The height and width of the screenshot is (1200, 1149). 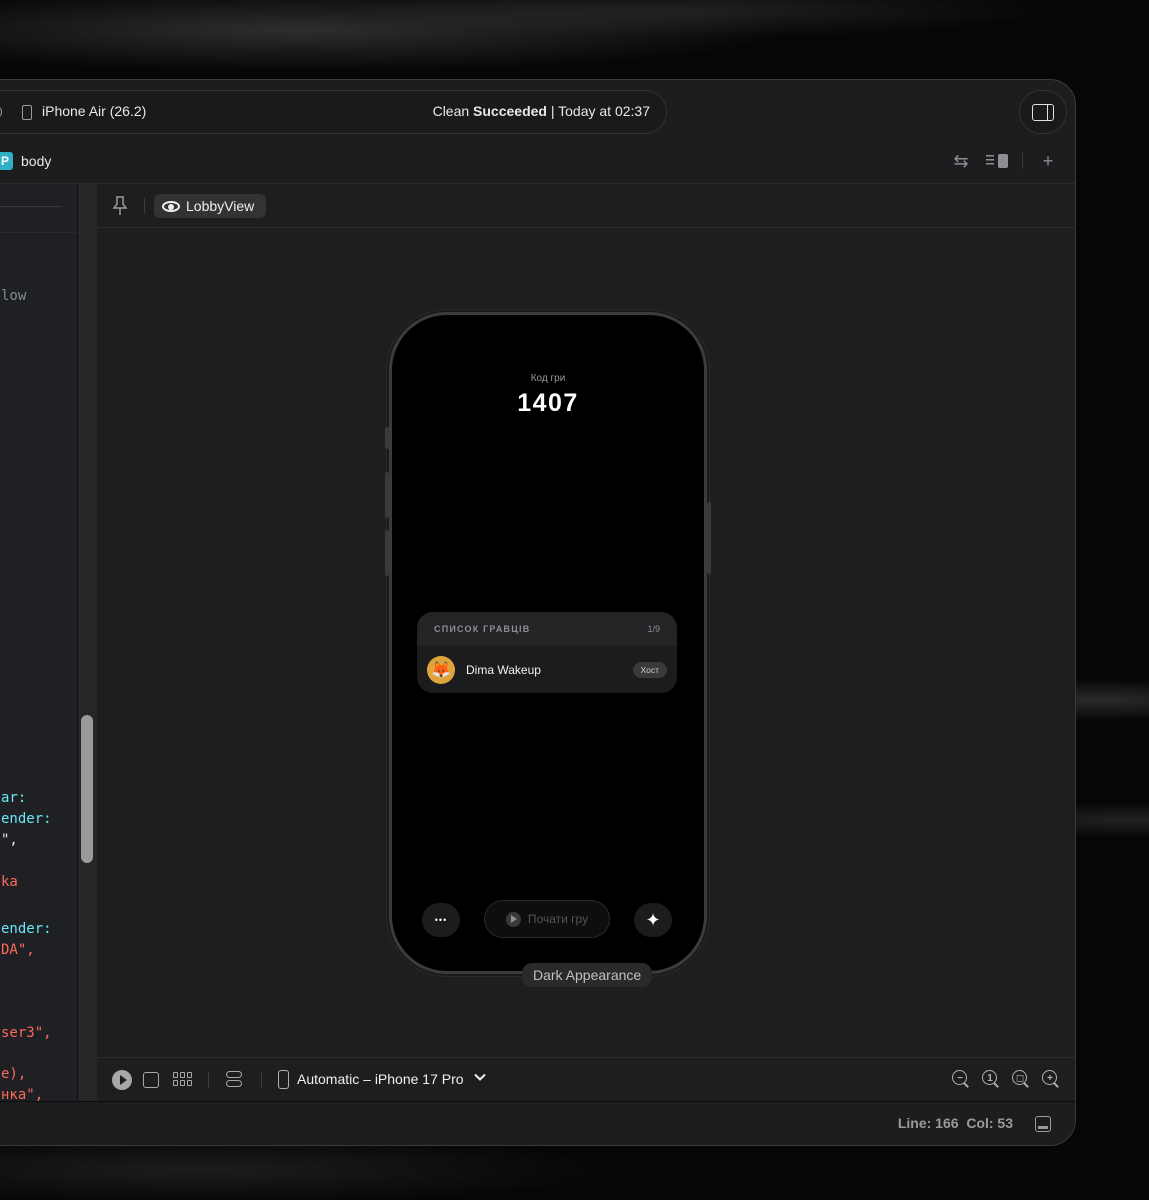 I want to click on players-list-header: СПИСОК ГРАВЦІВ 1/9, so click(x=547, y=629).